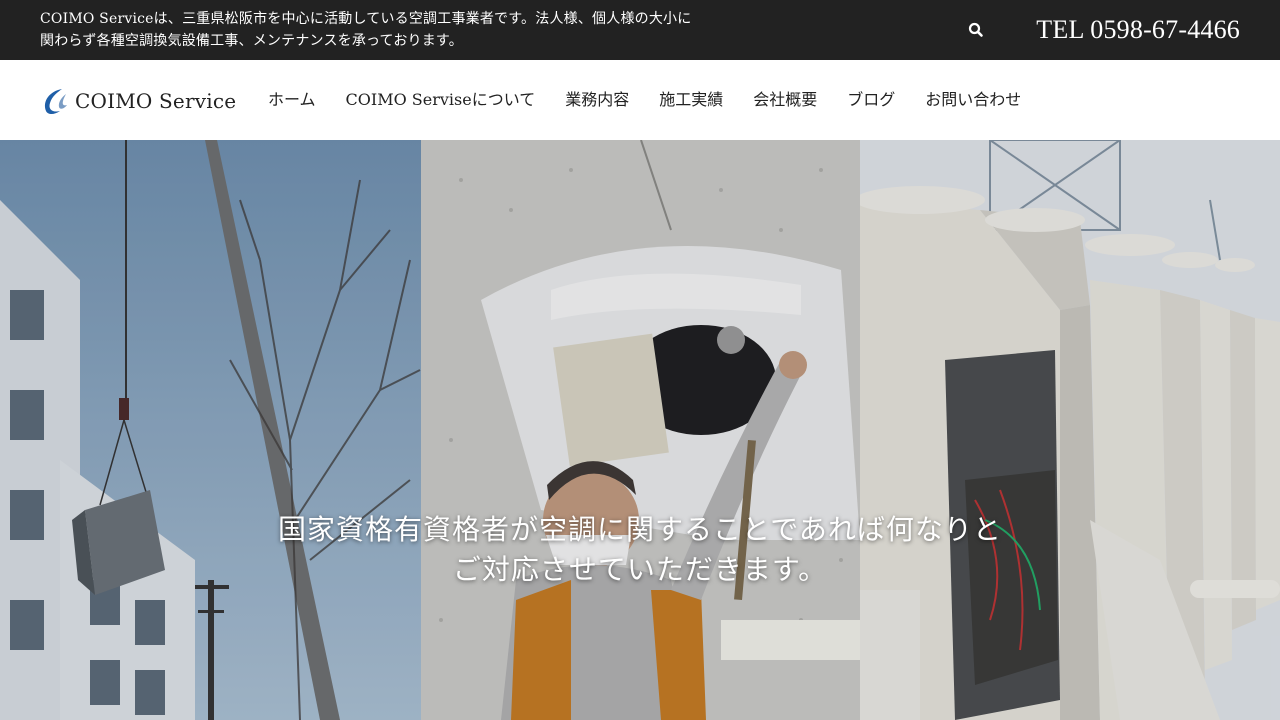  What do you see at coordinates (55, 101) in the screenshot?
I see `logo-swoosh-icon` at bounding box center [55, 101].